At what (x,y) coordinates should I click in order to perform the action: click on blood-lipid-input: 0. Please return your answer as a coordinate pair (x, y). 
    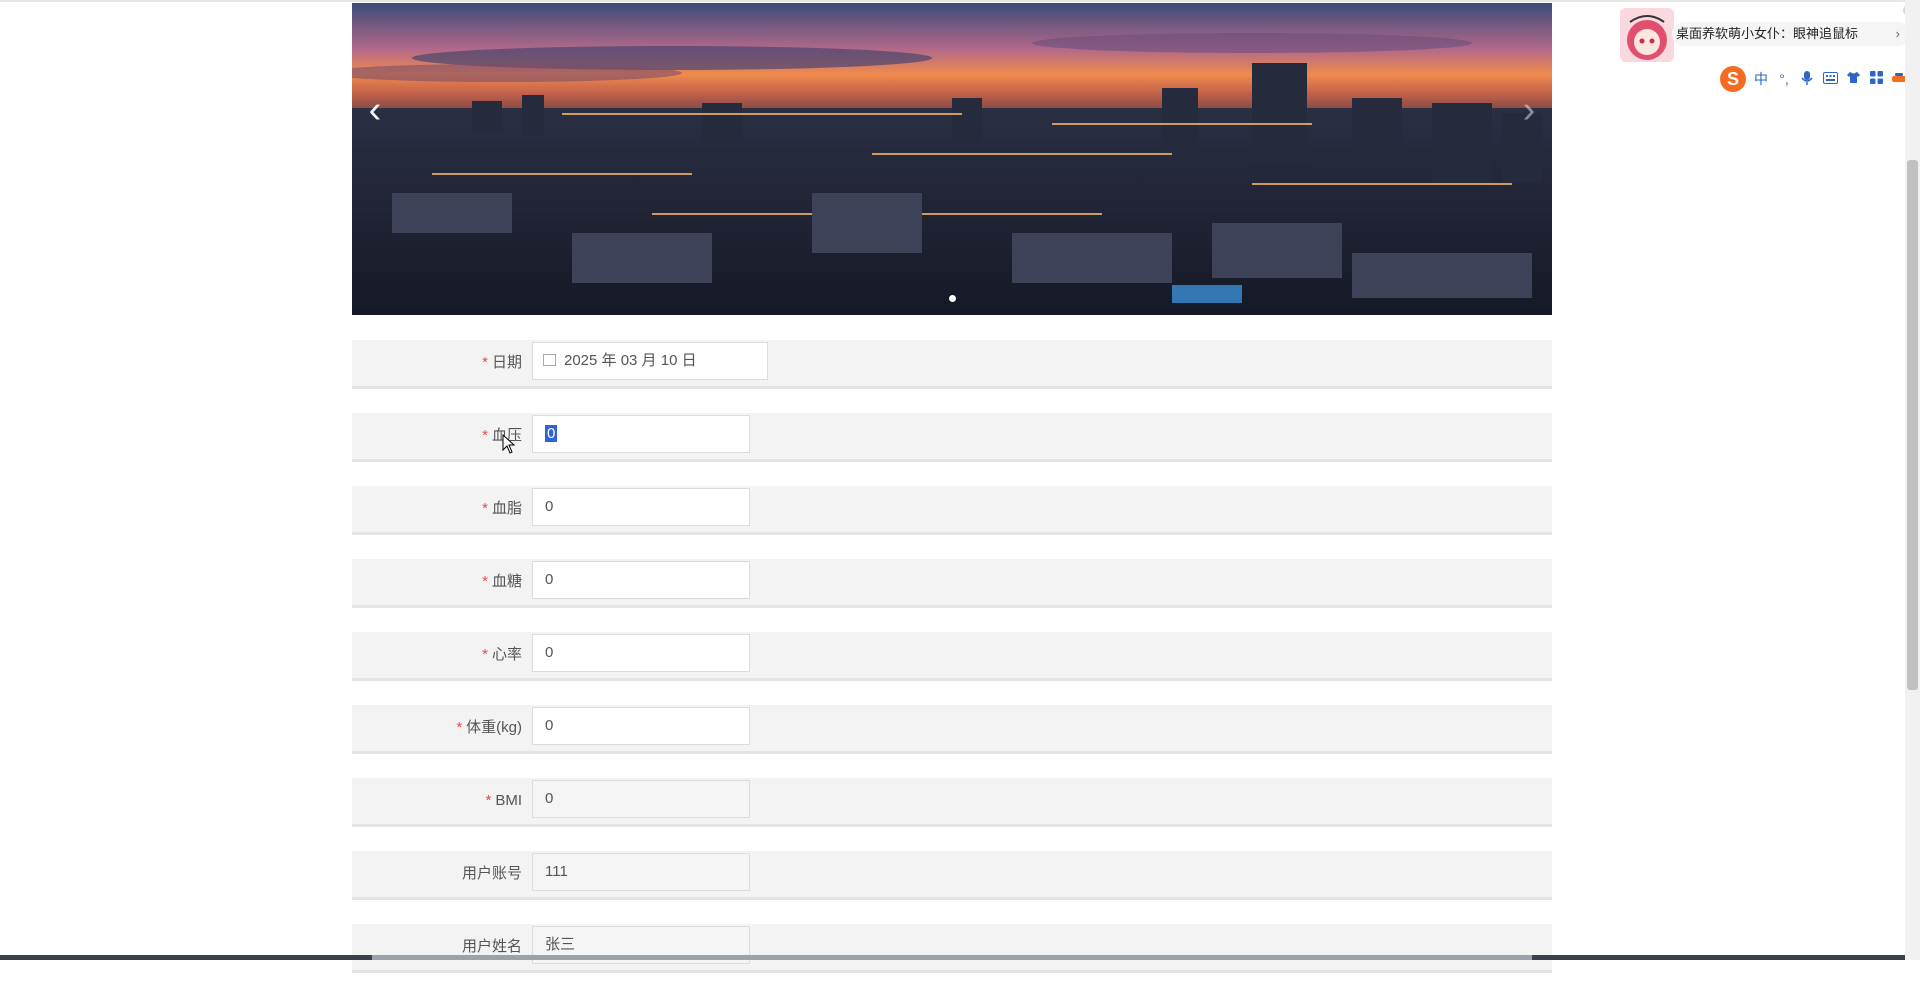
    Looking at the image, I should click on (641, 507).